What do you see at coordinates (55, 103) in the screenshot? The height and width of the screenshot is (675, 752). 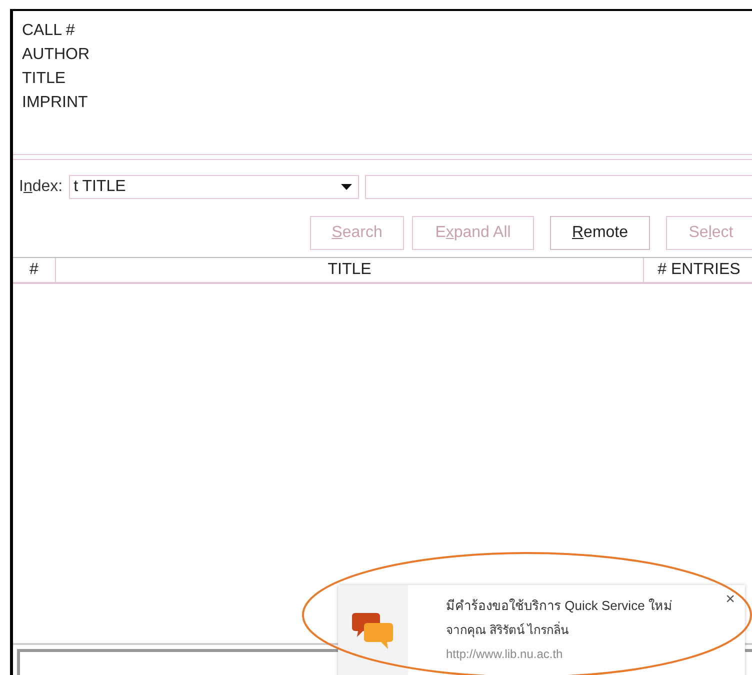 I see `record-field-label: IMPRINT` at bounding box center [55, 103].